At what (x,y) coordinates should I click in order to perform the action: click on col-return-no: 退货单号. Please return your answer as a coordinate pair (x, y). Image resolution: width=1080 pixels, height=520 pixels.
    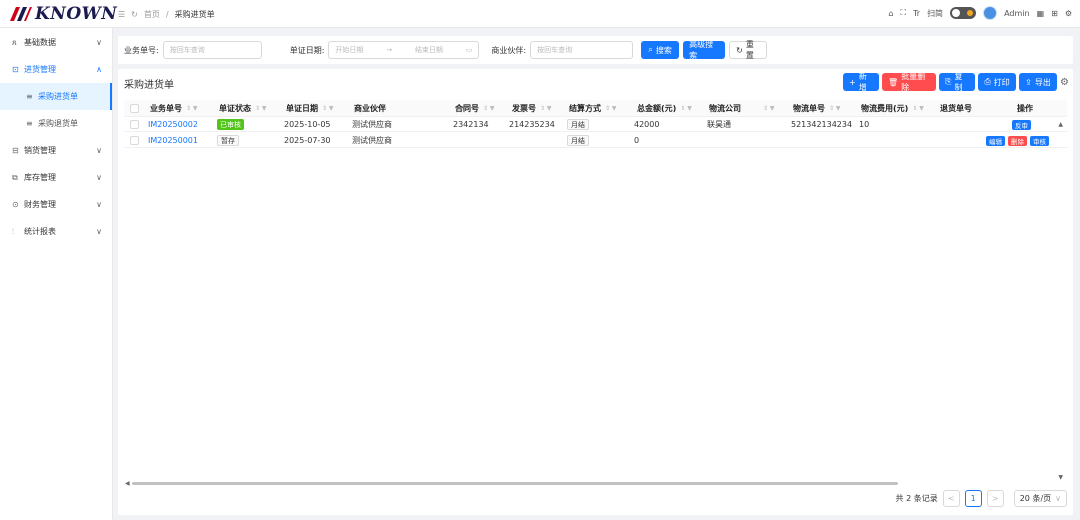
    Looking at the image, I should click on (956, 108).